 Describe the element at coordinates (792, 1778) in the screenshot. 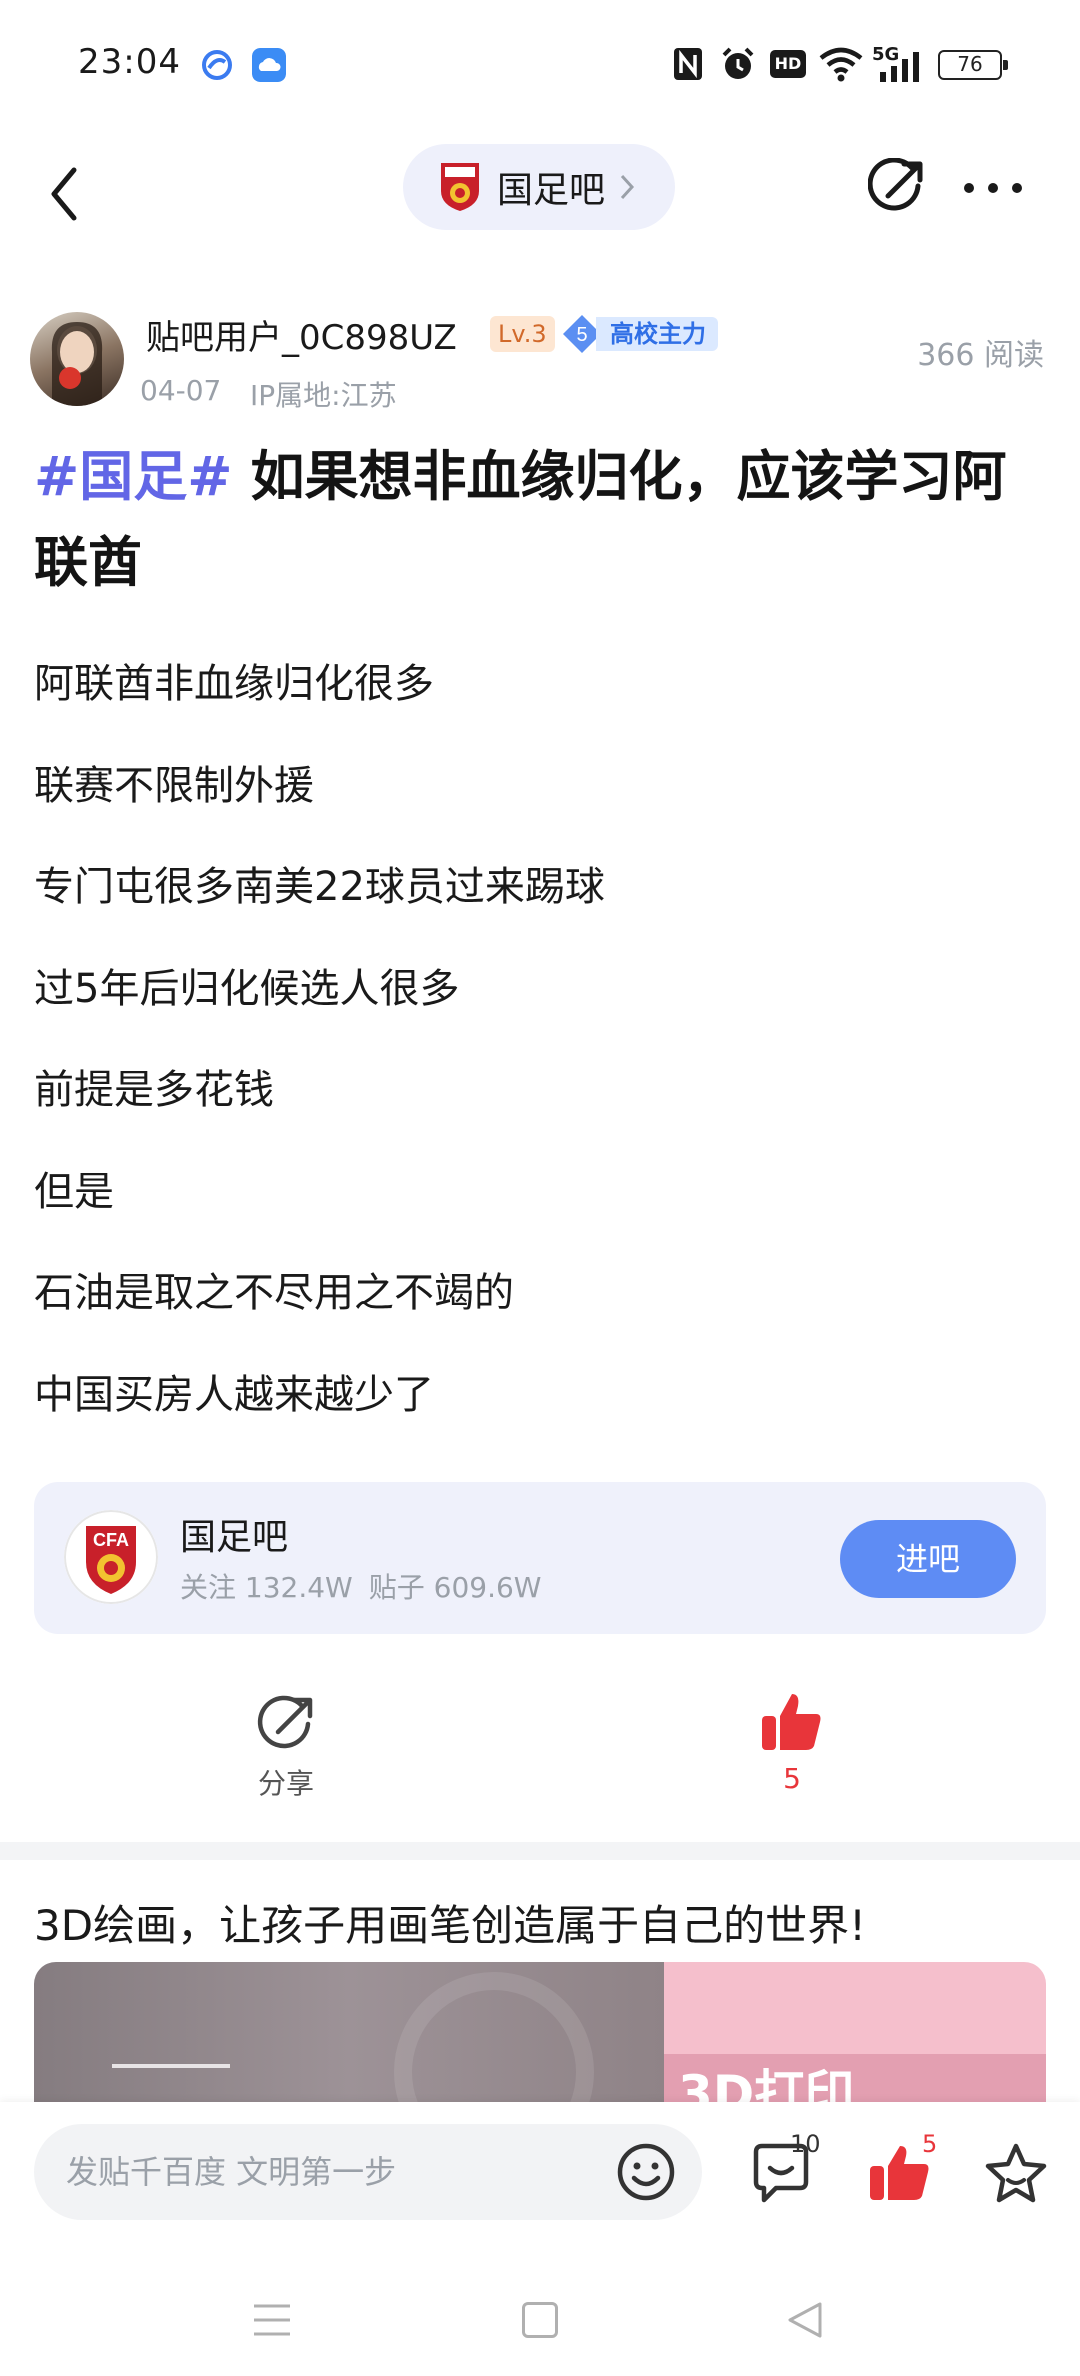

I see `like-count: 5` at that location.